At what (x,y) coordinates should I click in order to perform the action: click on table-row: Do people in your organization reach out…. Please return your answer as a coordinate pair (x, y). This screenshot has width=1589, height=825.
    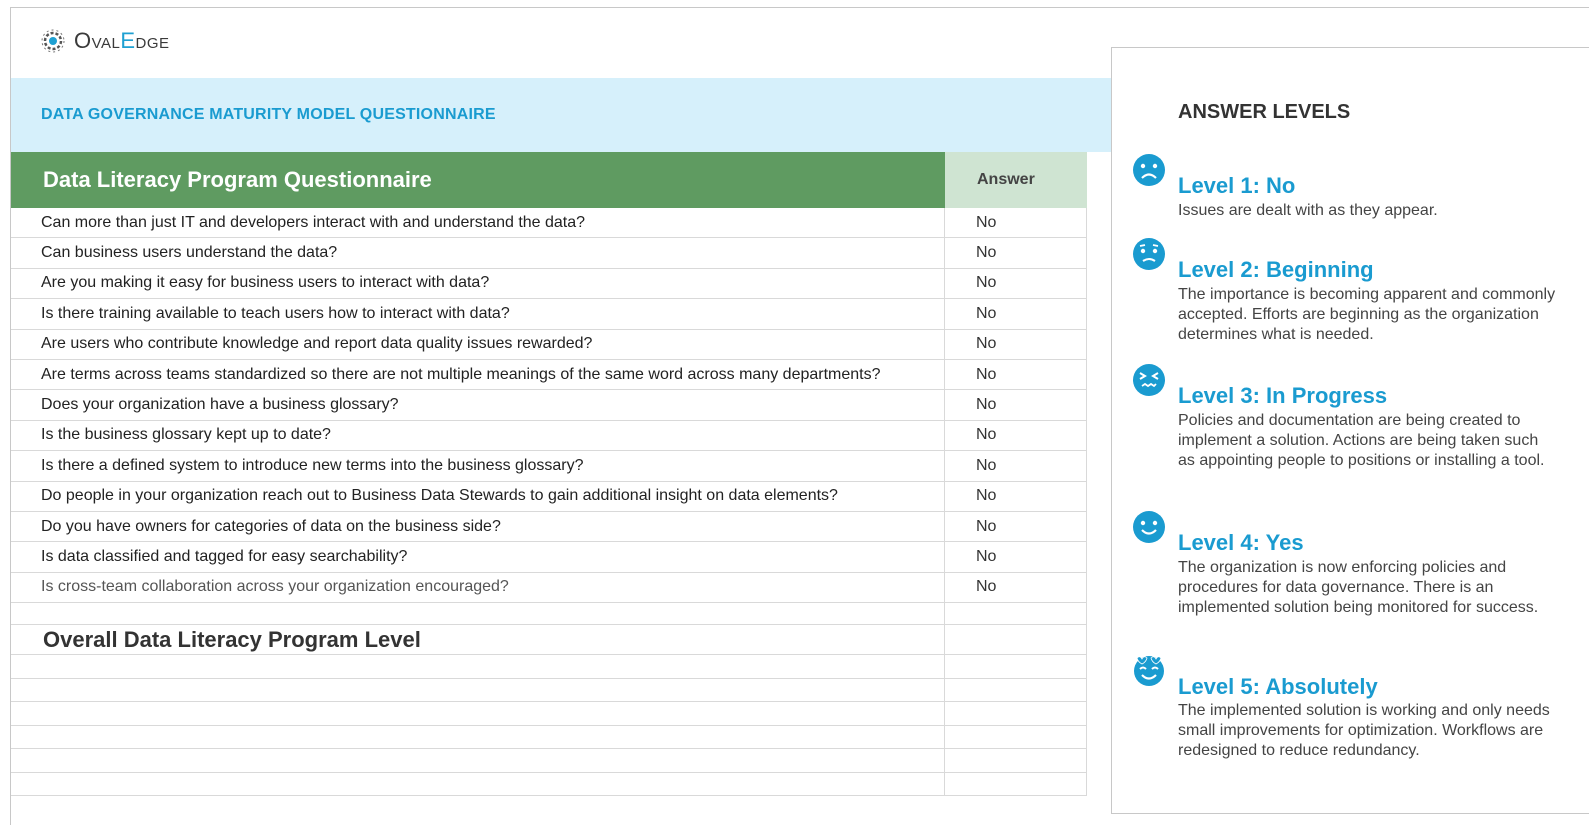
    Looking at the image, I should click on (549, 496).